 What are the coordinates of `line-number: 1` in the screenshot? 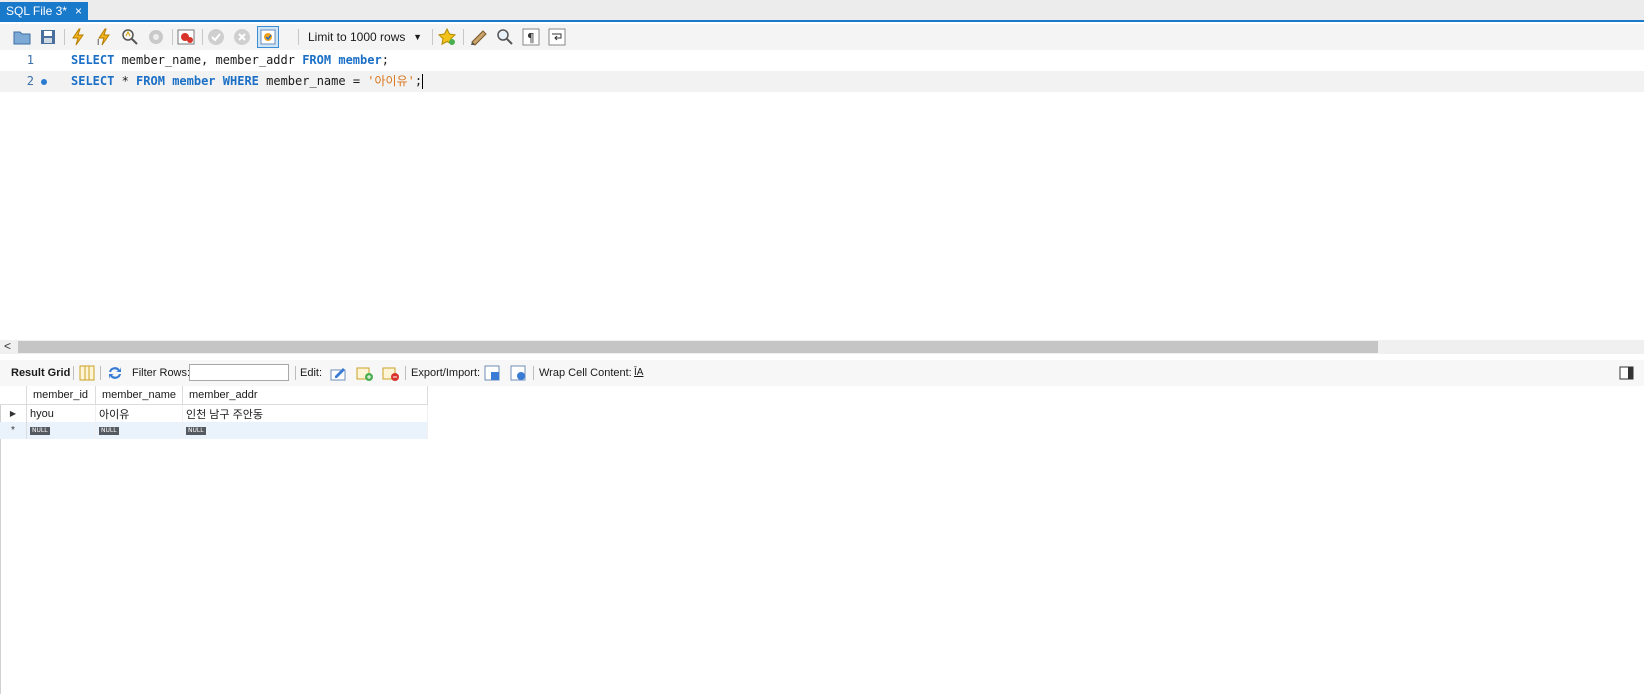 It's located at (30, 60).